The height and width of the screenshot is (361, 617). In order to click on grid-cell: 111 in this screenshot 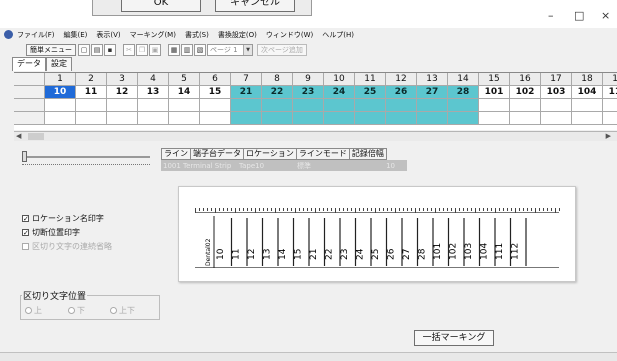, I will do `click(610, 92)`.